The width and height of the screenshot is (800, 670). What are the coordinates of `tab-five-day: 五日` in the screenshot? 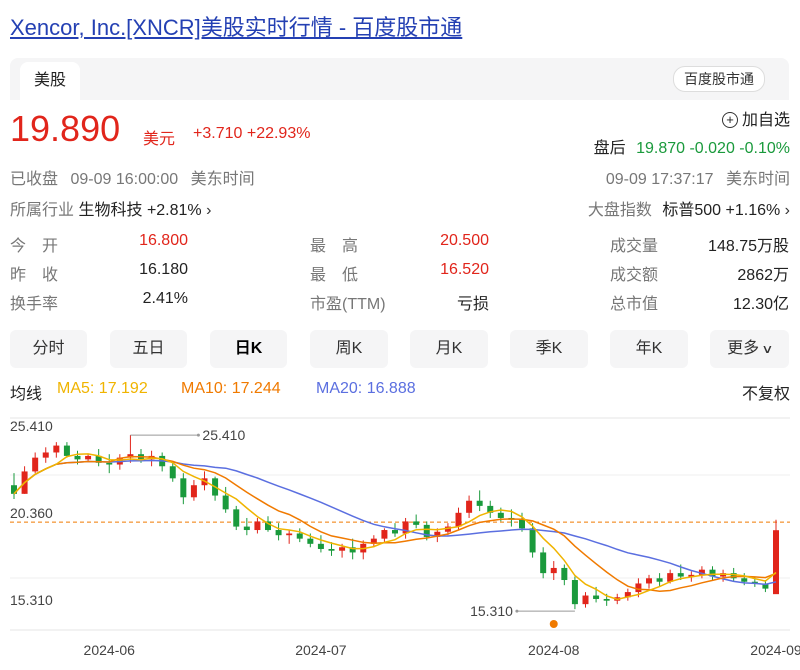 It's located at (148, 349).